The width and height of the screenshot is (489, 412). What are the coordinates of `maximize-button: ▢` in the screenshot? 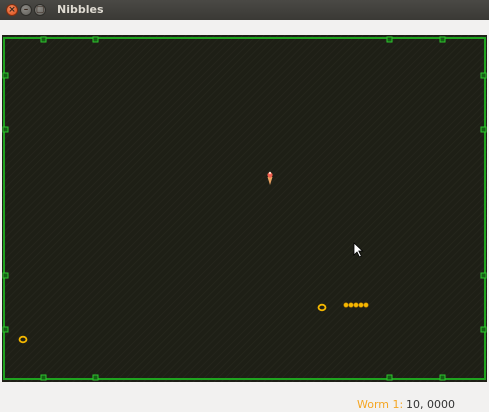 It's located at (40, 10).